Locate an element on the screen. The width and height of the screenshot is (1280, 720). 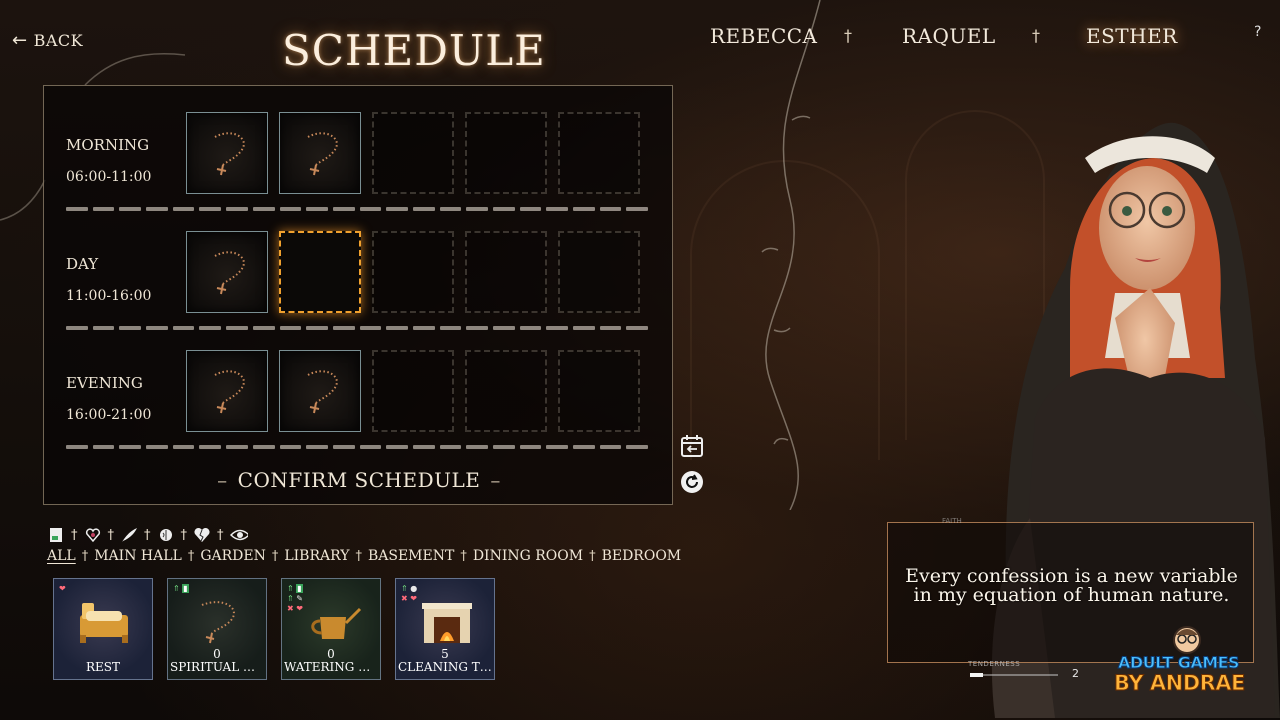
location-tab-garden: GARDEN is located at coordinates (233, 556).